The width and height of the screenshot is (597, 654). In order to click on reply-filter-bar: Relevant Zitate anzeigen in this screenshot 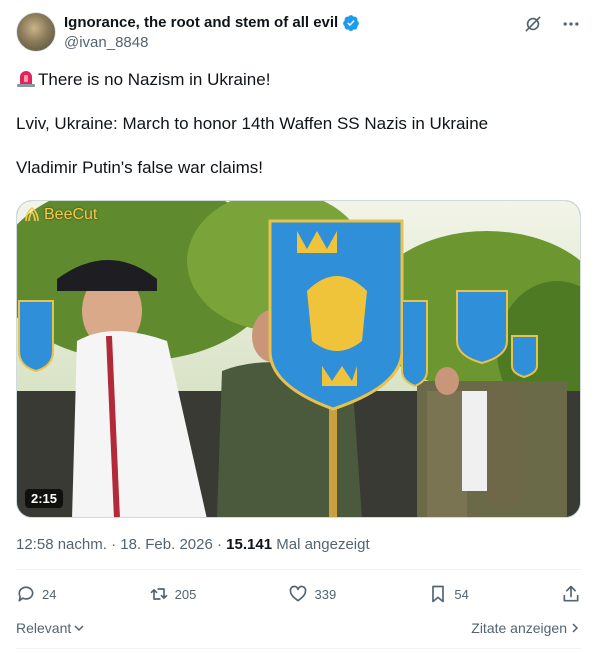, I will do `click(298, 628)`.